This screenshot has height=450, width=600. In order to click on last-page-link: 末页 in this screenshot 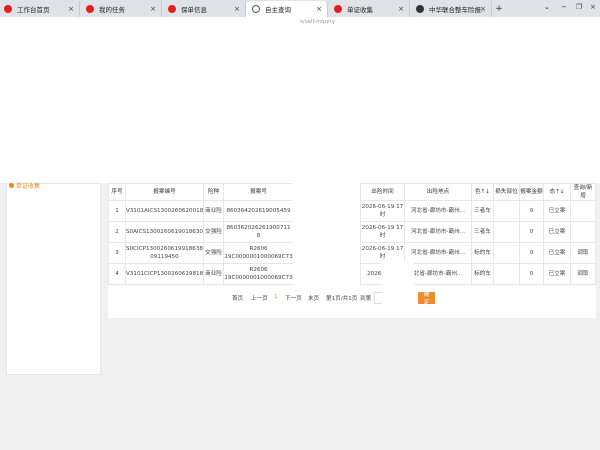, I will do `click(313, 298)`.